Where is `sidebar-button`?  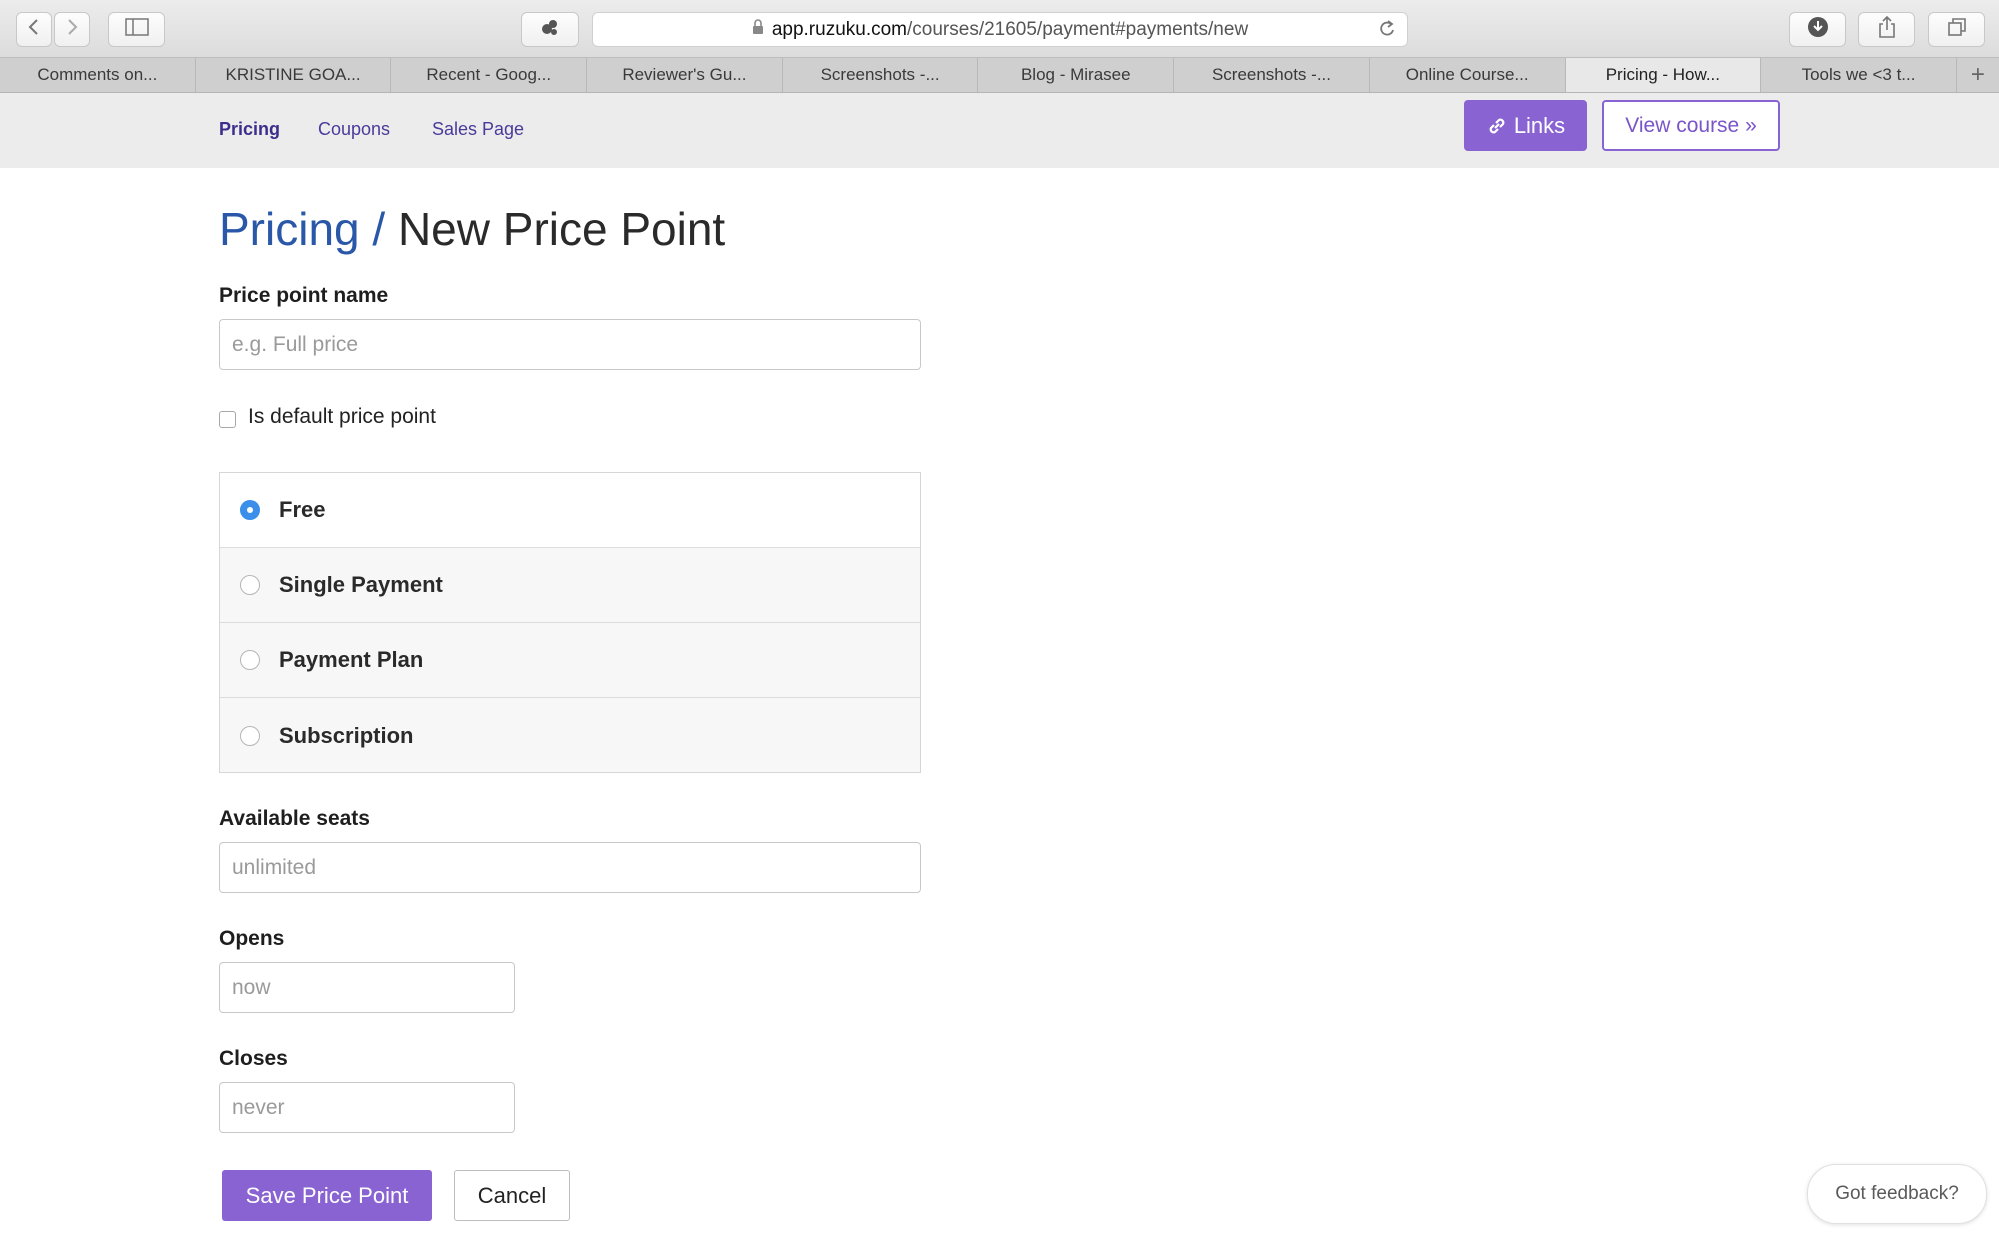 sidebar-button is located at coordinates (136, 29).